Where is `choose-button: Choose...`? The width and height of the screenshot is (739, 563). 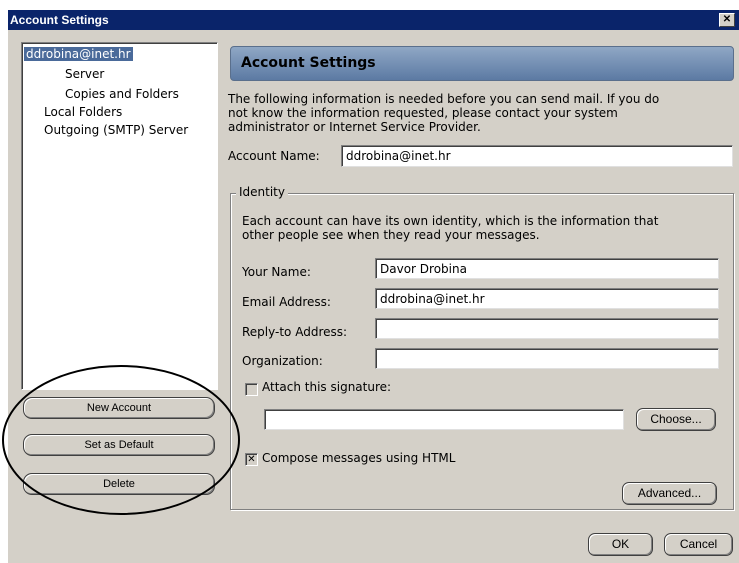 choose-button: Choose... is located at coordinates (676, 419).